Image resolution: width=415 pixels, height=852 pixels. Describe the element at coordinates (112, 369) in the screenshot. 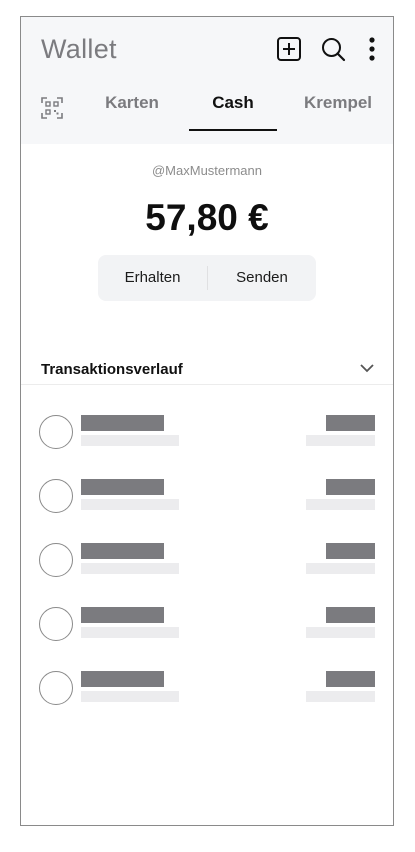

I see `section-title: Transaktionsverlauf` at that location.